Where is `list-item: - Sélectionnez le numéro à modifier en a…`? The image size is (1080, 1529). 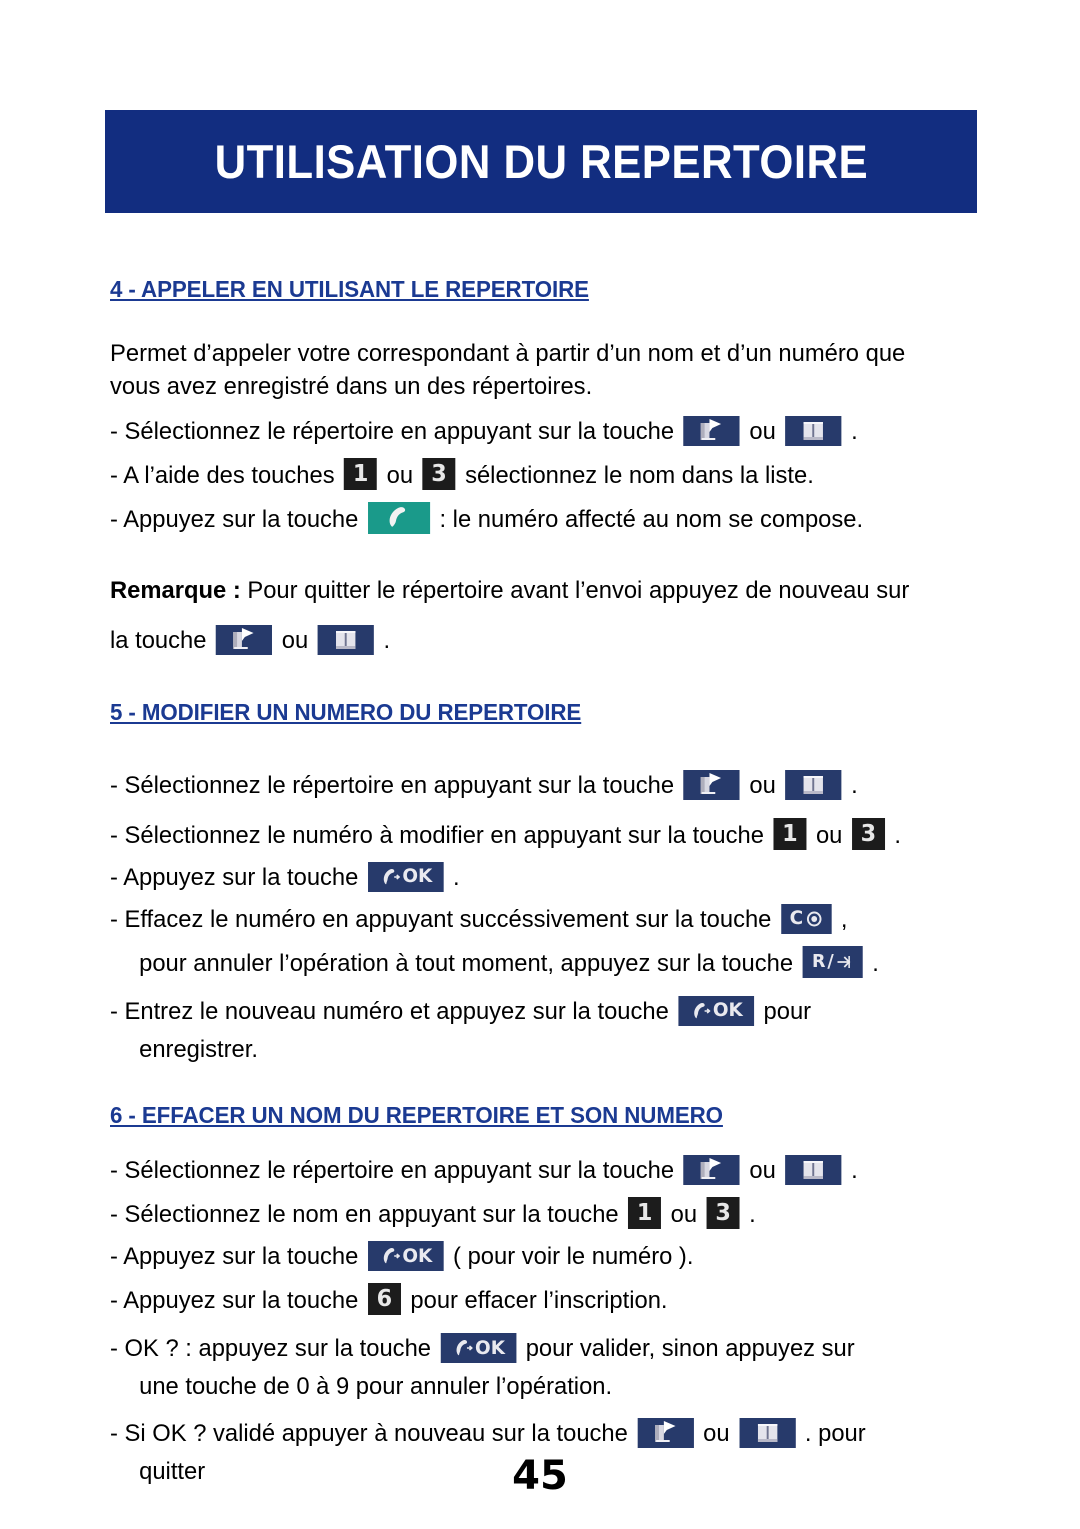 list-item: - Sélectionnez le numéro à modifier en a… is located at coordinates (532, 833).